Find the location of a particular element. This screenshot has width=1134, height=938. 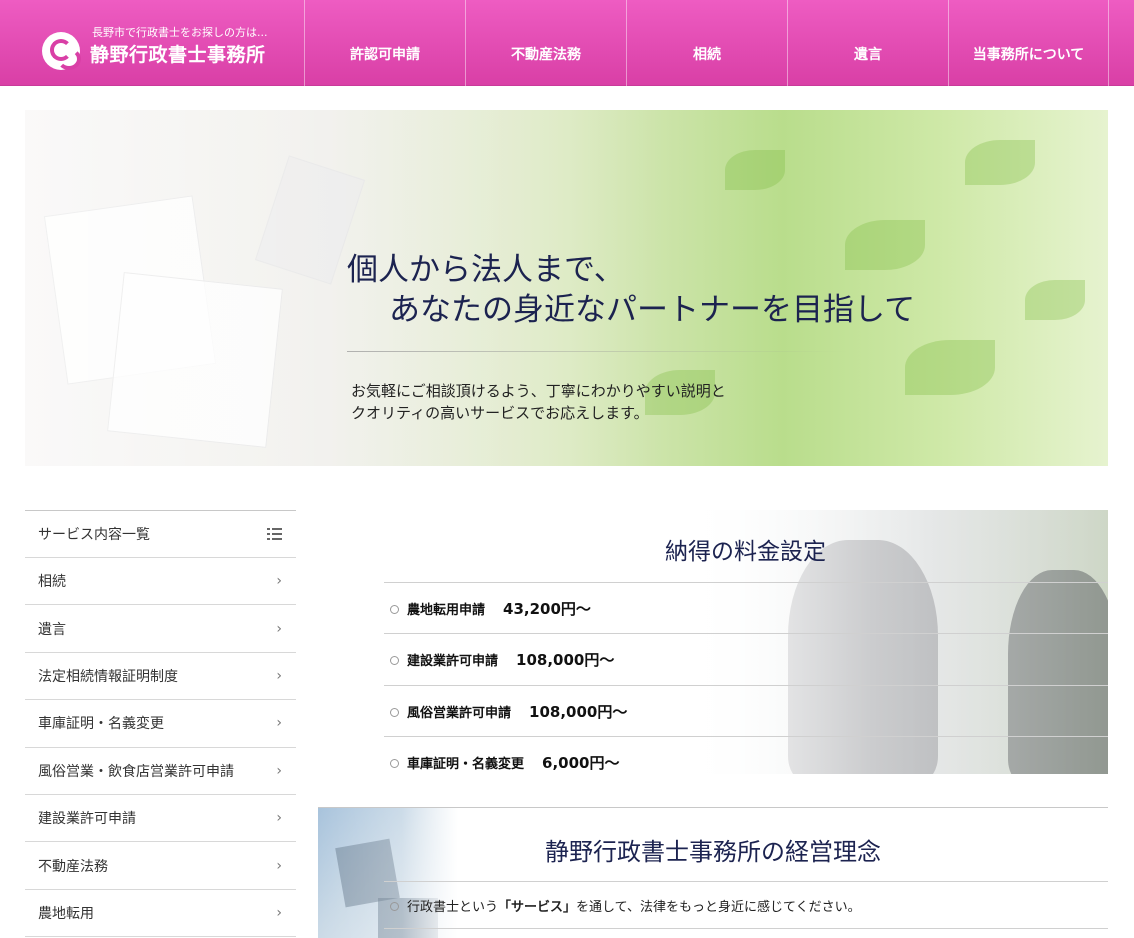

philosophy-statement: 行政書士という 「サービス」 を通して、法律をもっと身近に感じてください。 is located at coordinates (746, 905).